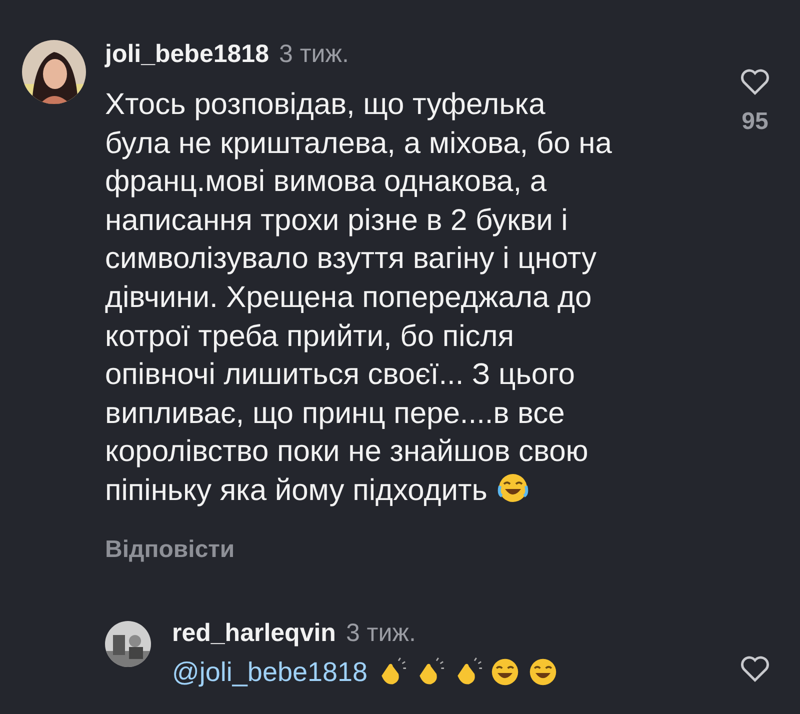 Image resolution: width=800 pixels, height=714 pixels. What do you see at coordinates (254, 633) in the screenshot?
I see `username: red_harleqvin` at bounding box center [254, 633].